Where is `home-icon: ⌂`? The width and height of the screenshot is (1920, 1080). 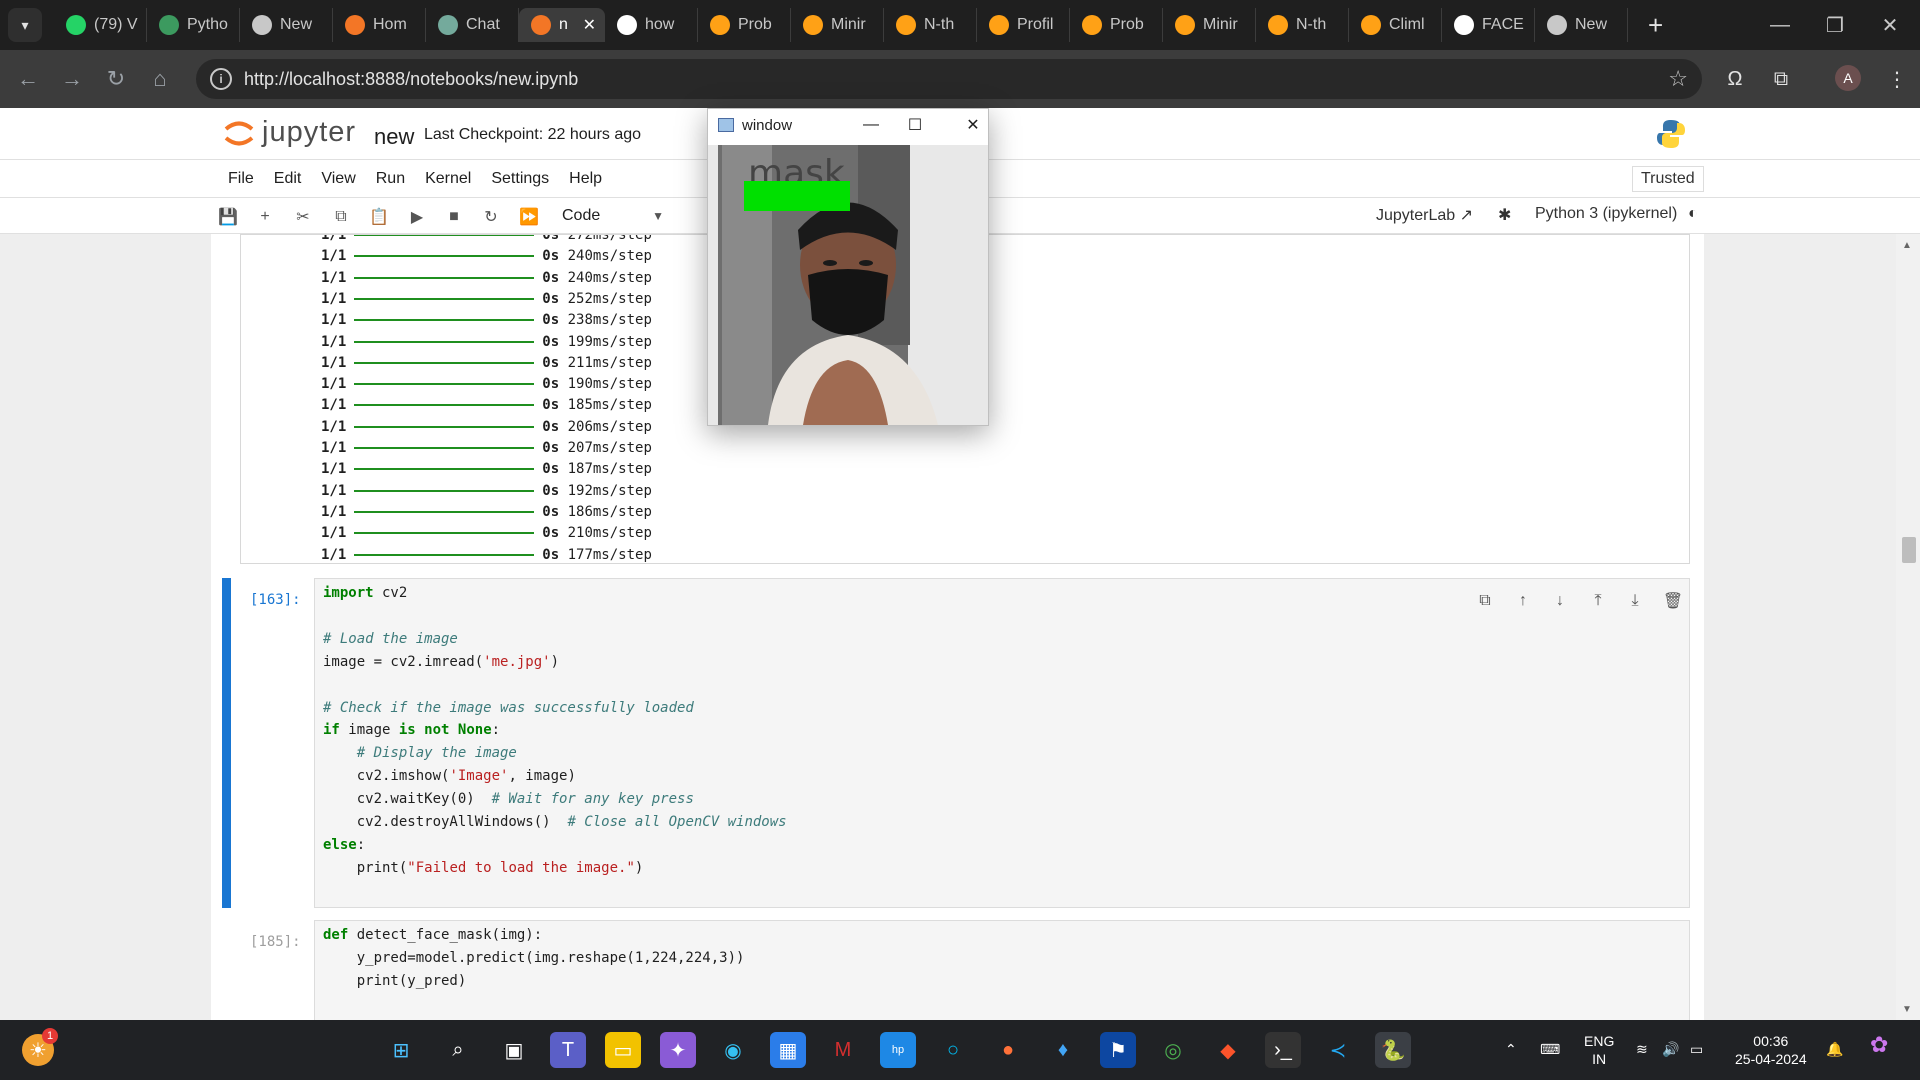
home-icon: ⌂ is located at coordinates (160, 79).